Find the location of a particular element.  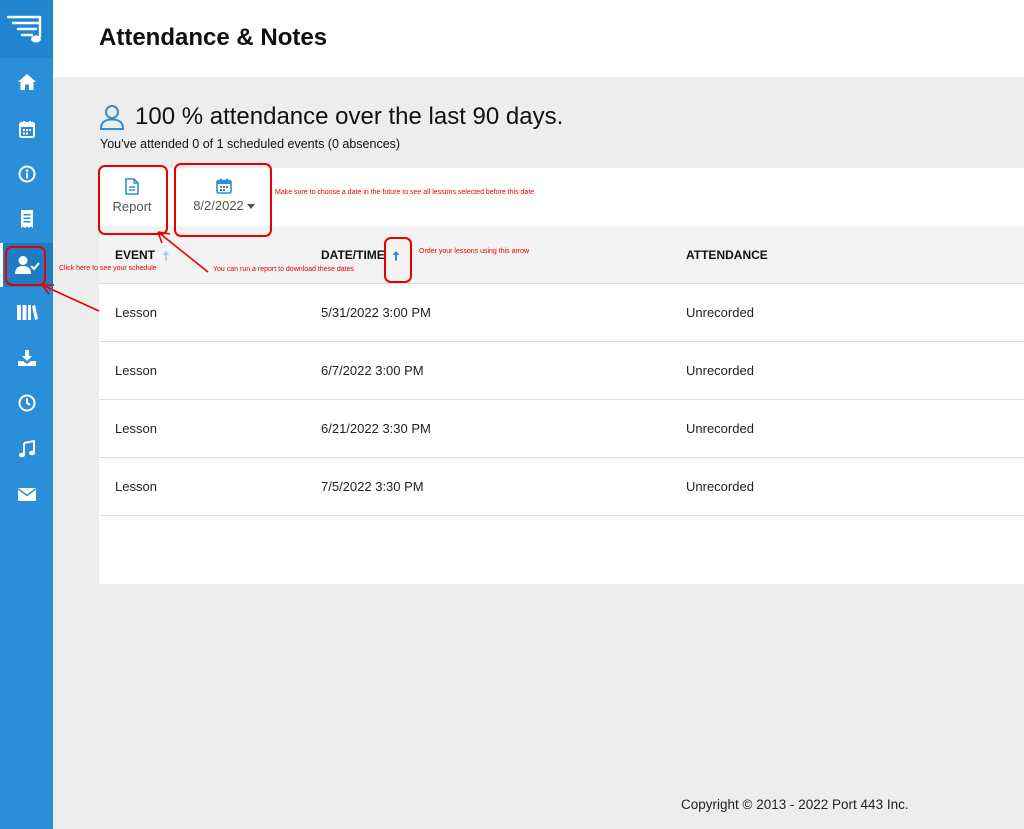

annotation-arrows is located at coordinates (125, 271).